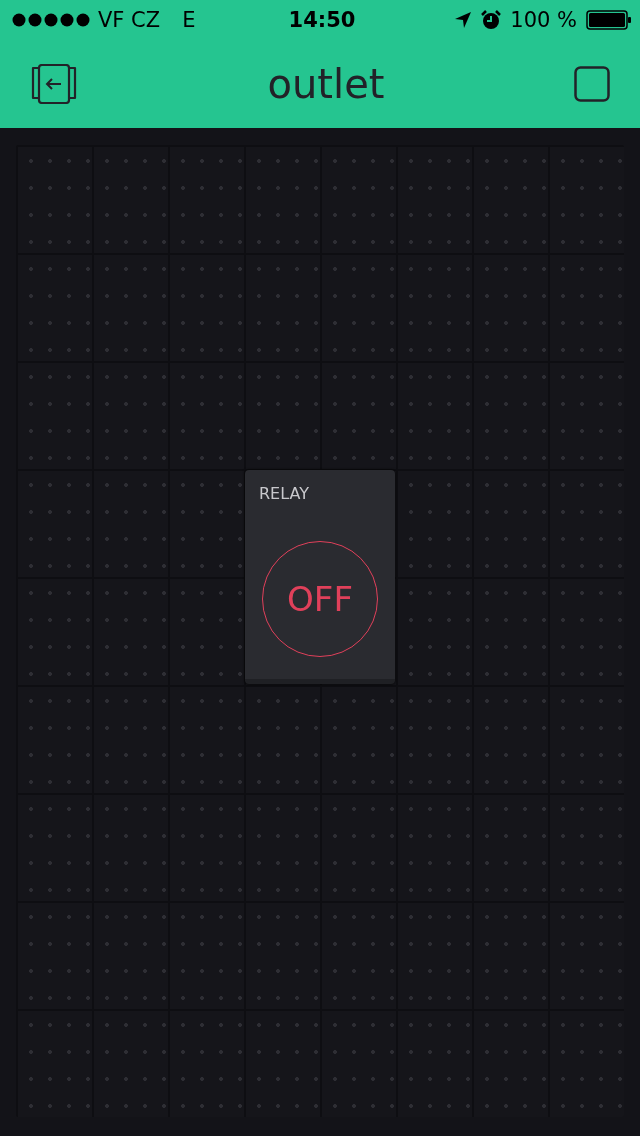 The width and height of the screenshot is (640, 1136). Describe the element at coordinates (592, 84) in the screenshot. I see `stop-icon` at that location.